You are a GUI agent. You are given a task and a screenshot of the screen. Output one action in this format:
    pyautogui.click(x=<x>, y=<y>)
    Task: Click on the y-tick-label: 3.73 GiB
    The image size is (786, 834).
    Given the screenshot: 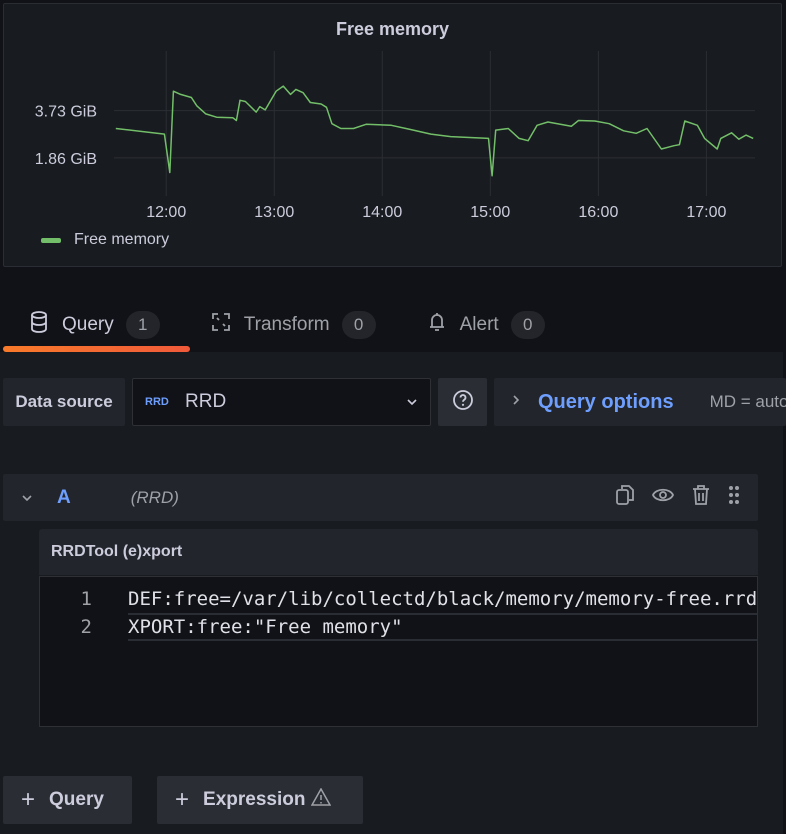 What is the action you would take?
    pyautogui.click(x=66, y=112)
    